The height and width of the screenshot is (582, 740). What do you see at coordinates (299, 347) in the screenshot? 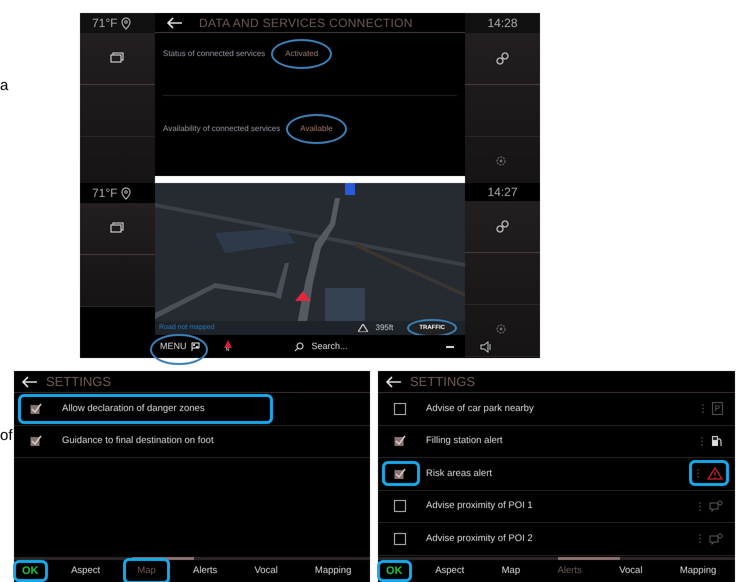
I see `search-icon` at bounding box center [299, 347].